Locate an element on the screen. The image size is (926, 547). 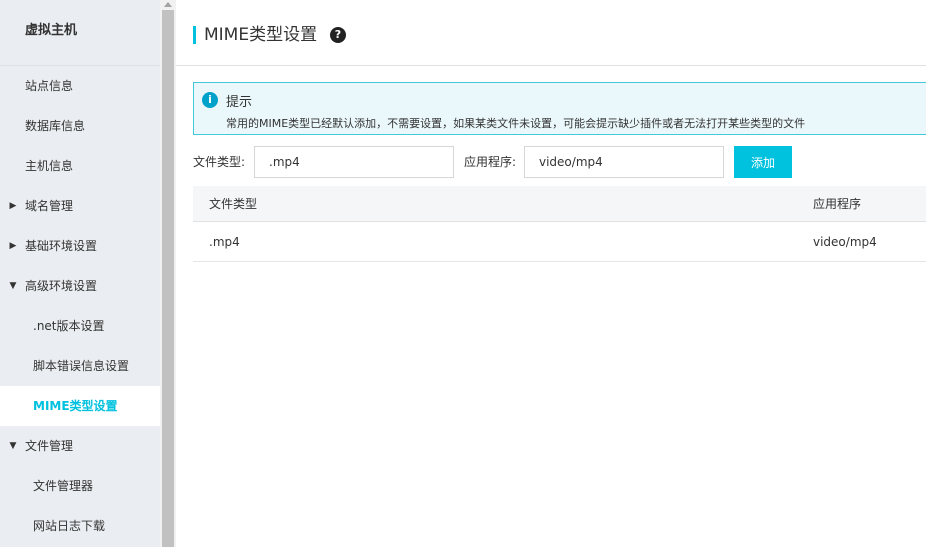
sidebar-item-label: 文件管理 is located at coordinates (49, 446).